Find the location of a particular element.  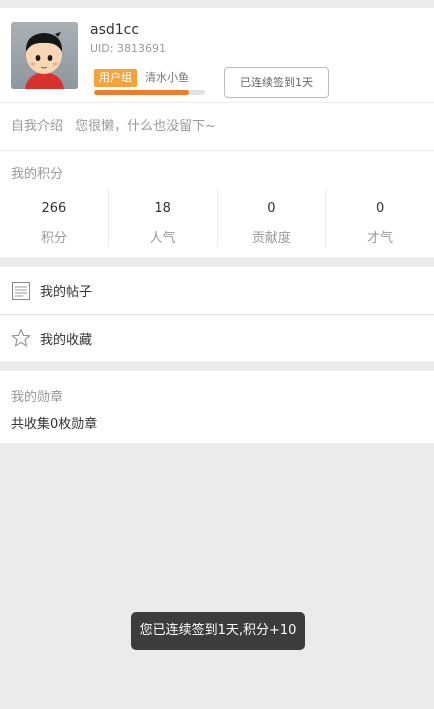

group-tag: 用户组 is located at coordinates (115, 78).